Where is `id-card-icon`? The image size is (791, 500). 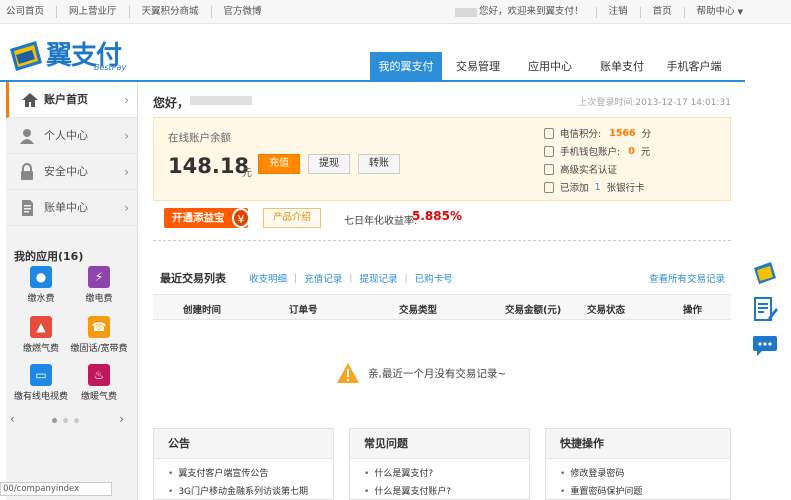
id-card-icon is located at coordinates (549, 169).